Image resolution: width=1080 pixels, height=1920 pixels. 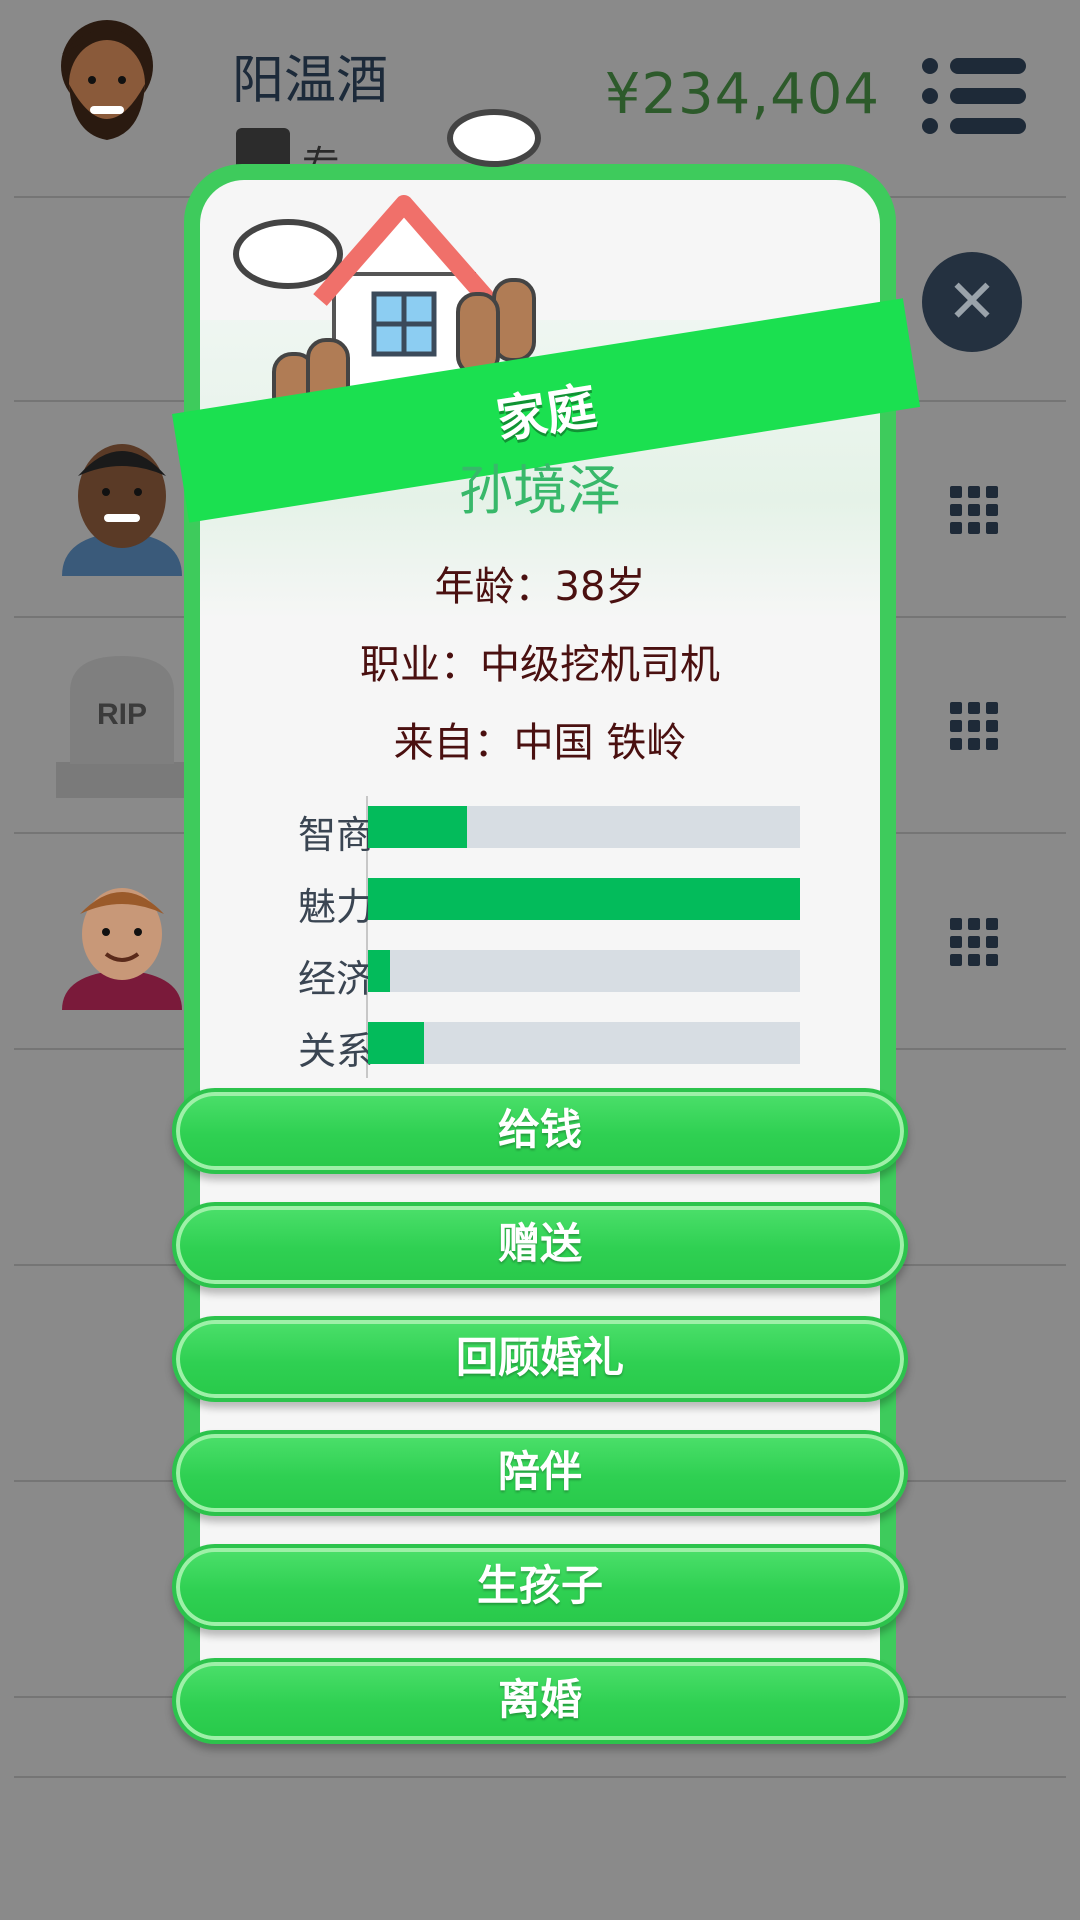 I want to click on stat-bar-charm, so click(x=584, y=899).